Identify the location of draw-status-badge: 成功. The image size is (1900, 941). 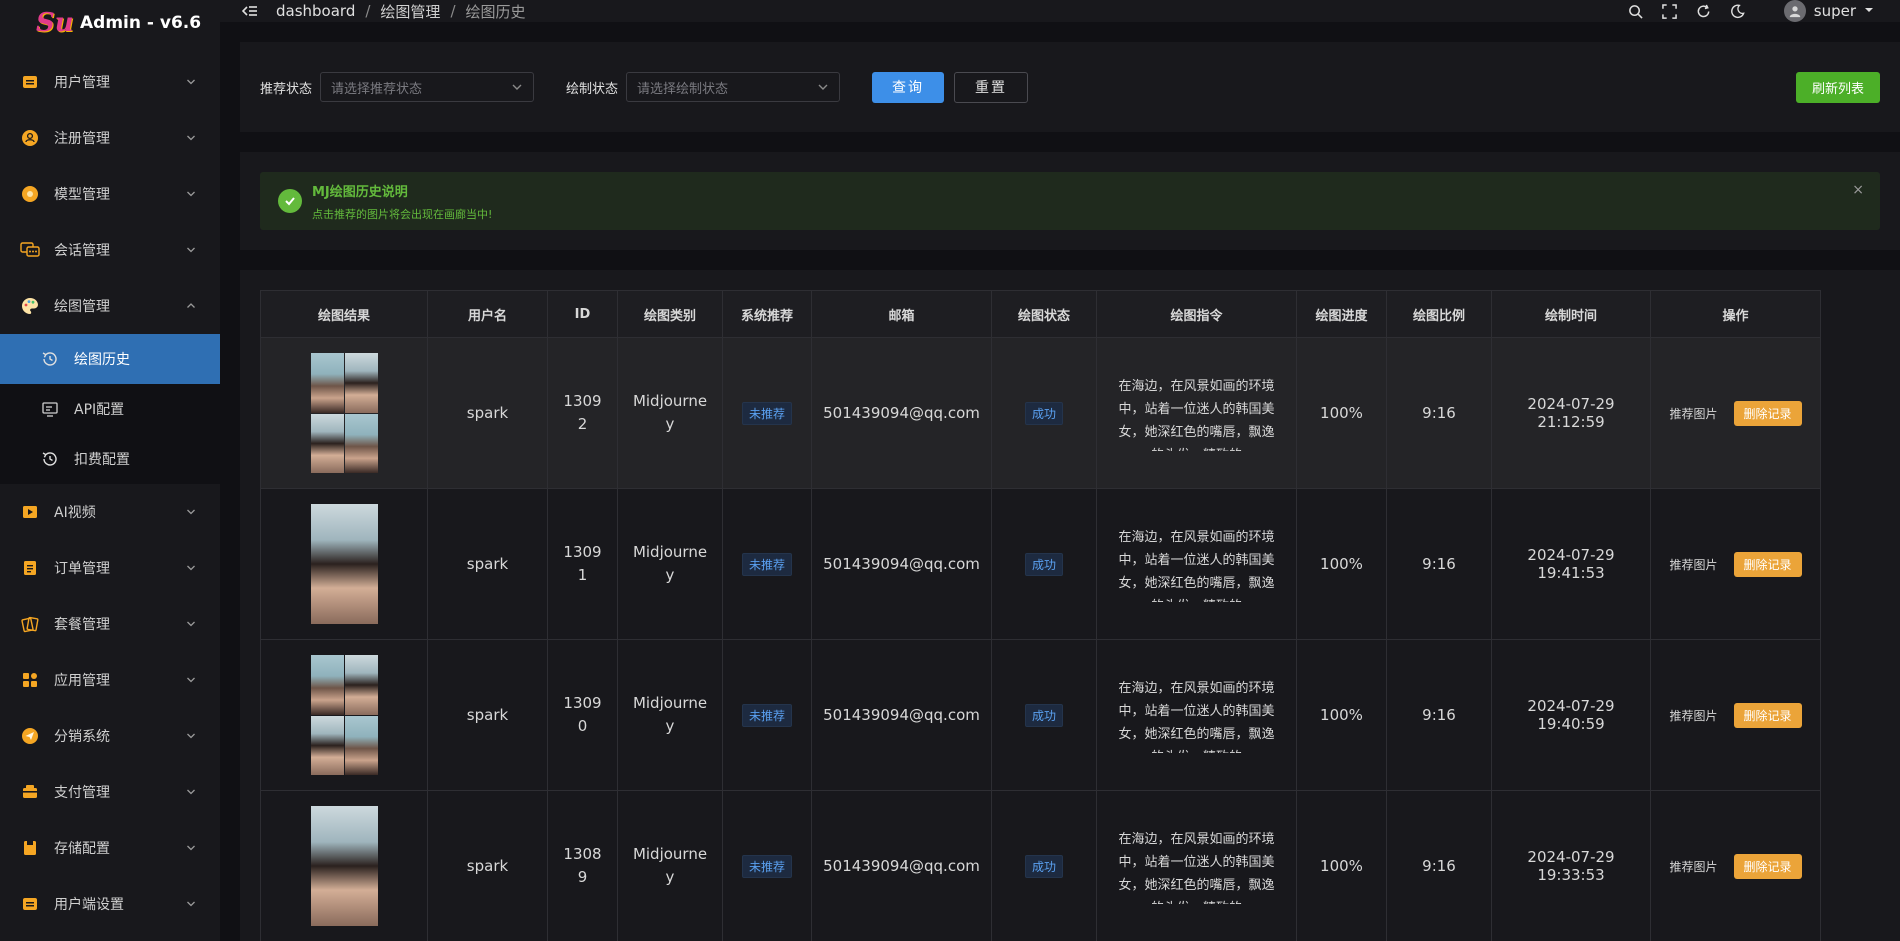
(1043, 715).